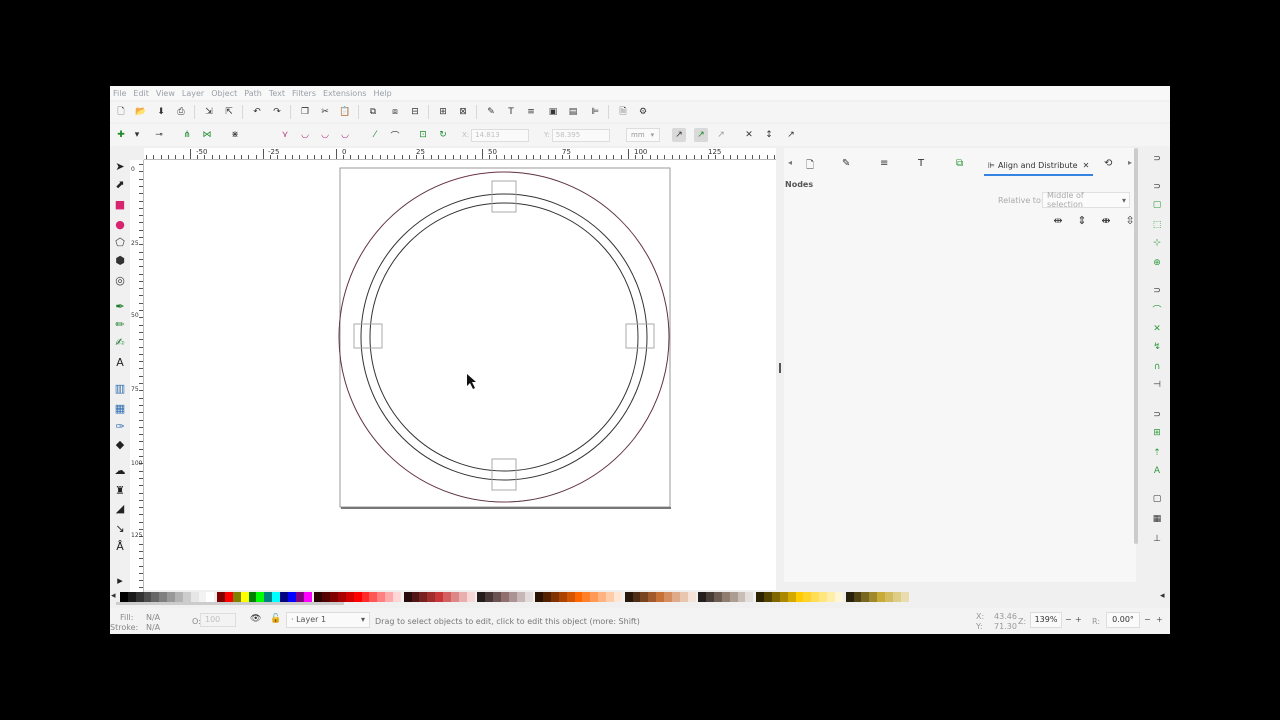  I want to click on delete-segment-icon: ⋇, so click(235, 135).